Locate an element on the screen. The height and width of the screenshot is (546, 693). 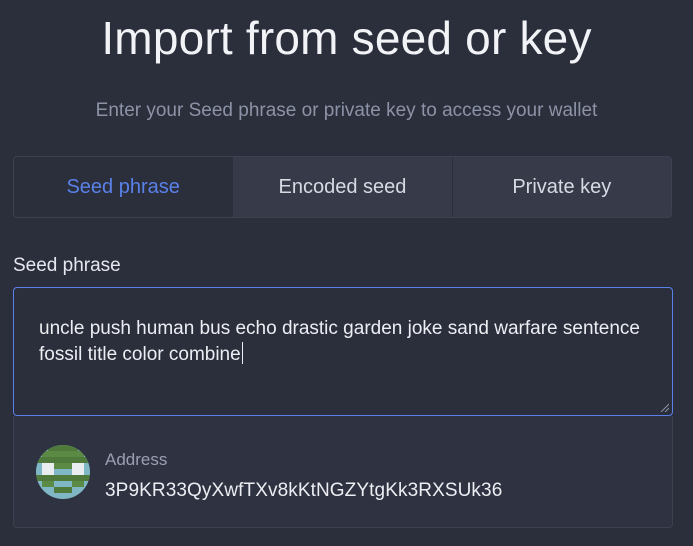
text-cursor is located at coordinates (242, 353).